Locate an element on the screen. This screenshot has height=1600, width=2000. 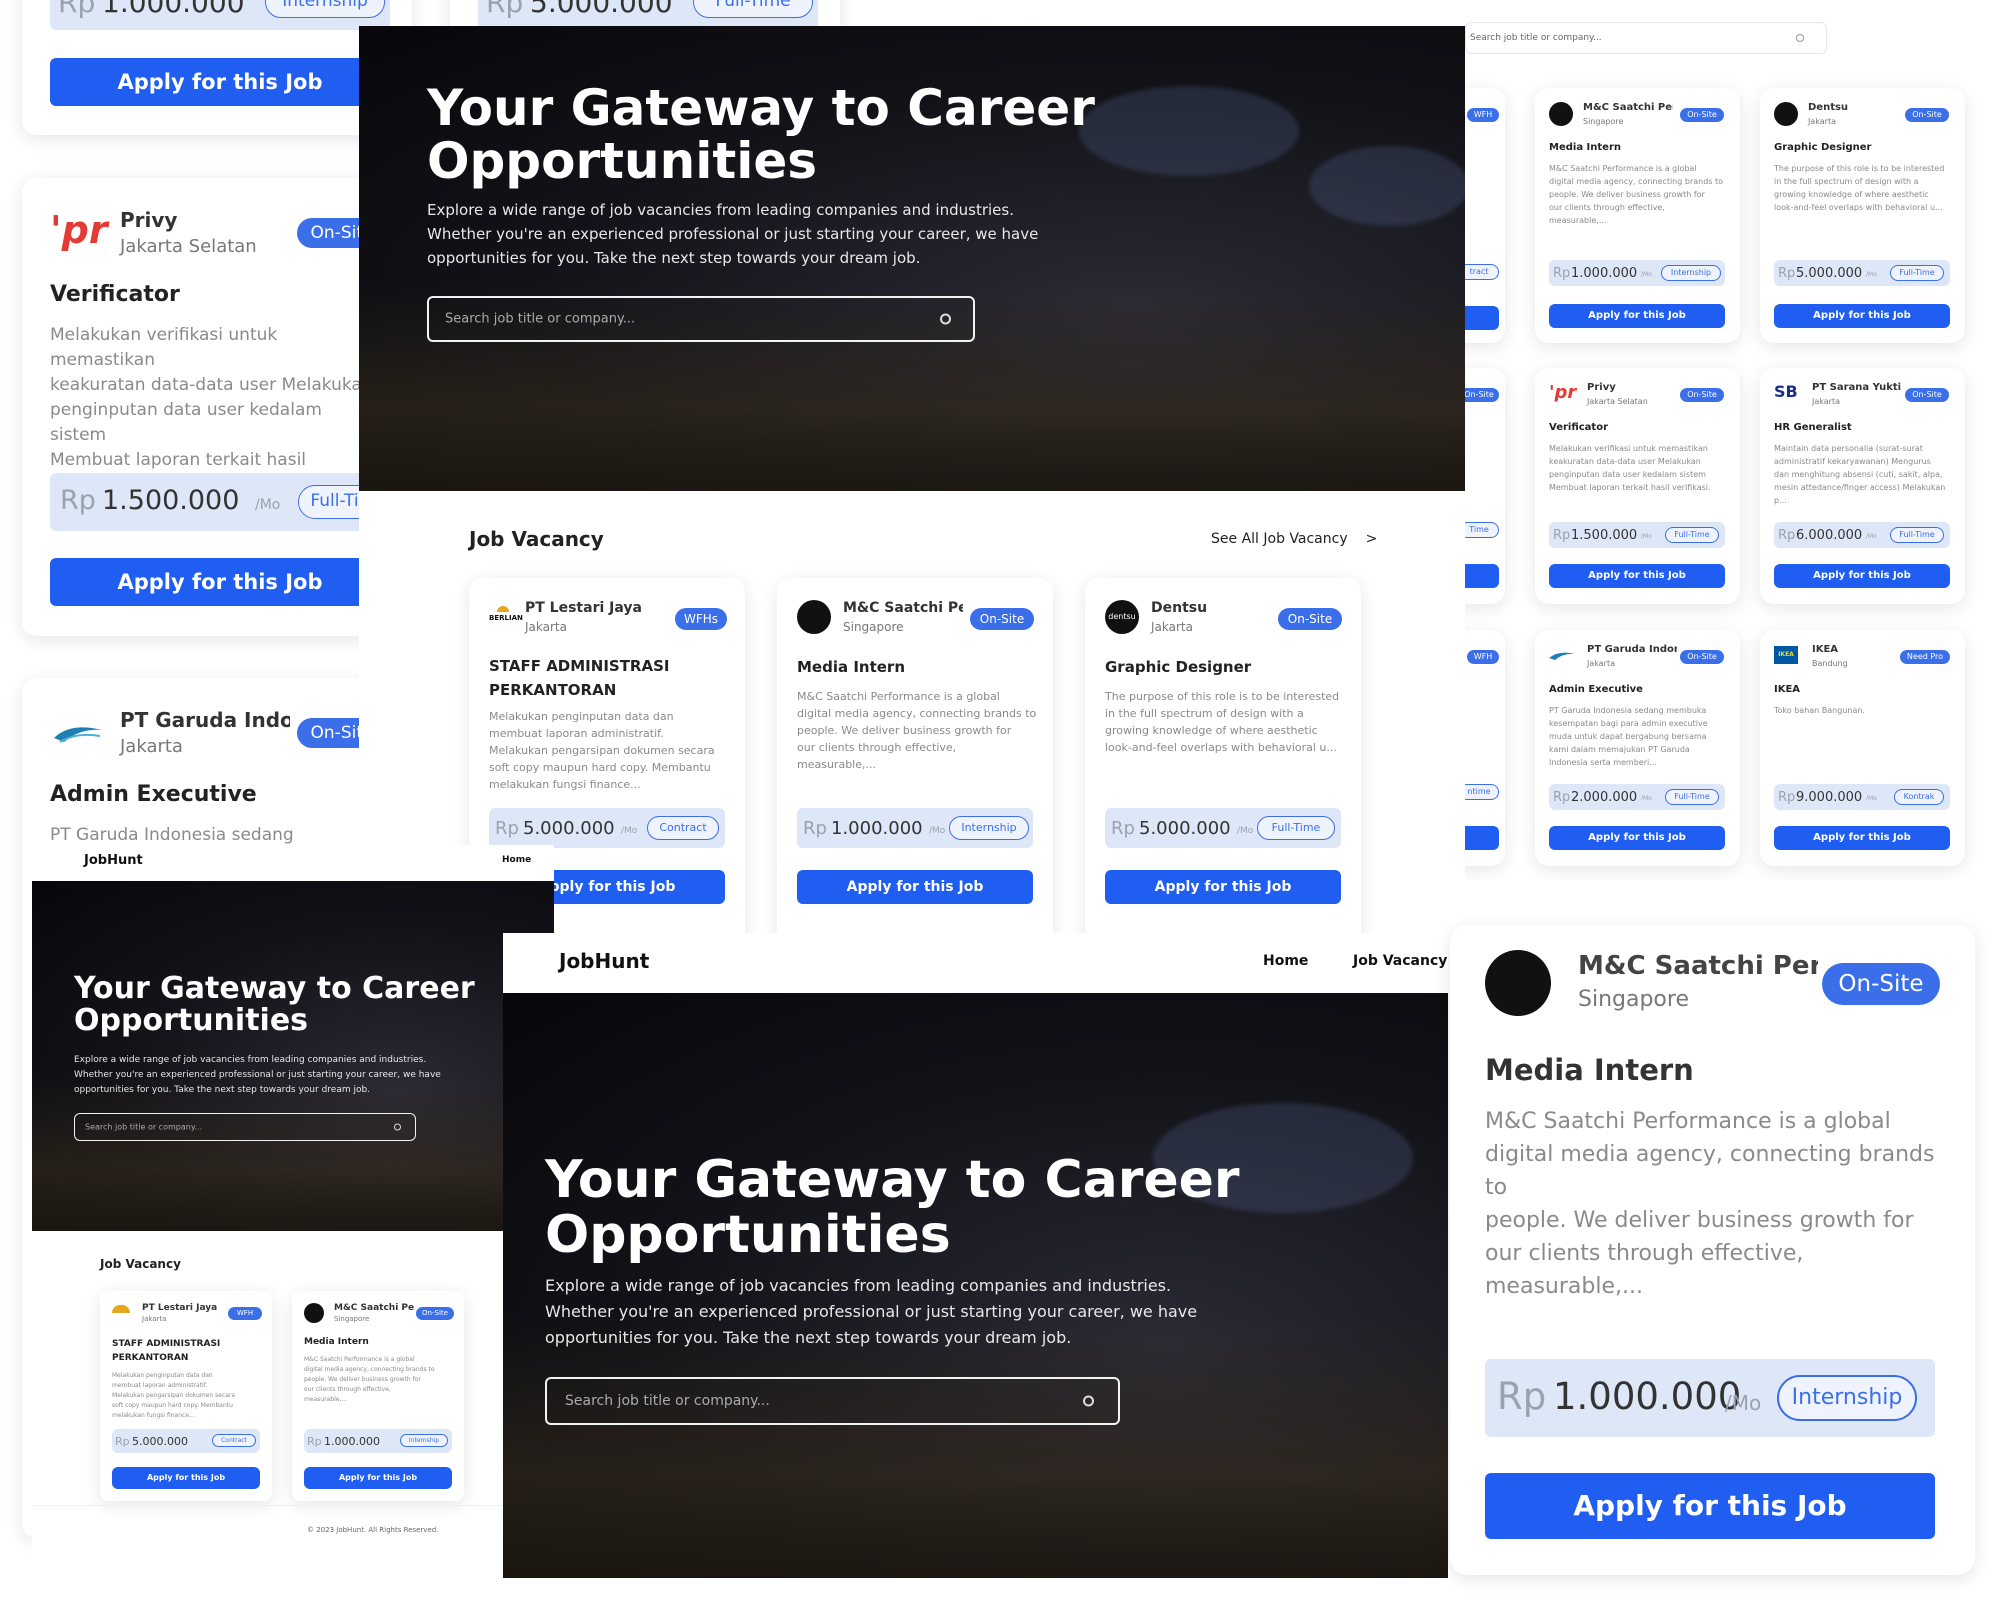
company-location: Jakarta Selatan is located at coordinates (188, 246).